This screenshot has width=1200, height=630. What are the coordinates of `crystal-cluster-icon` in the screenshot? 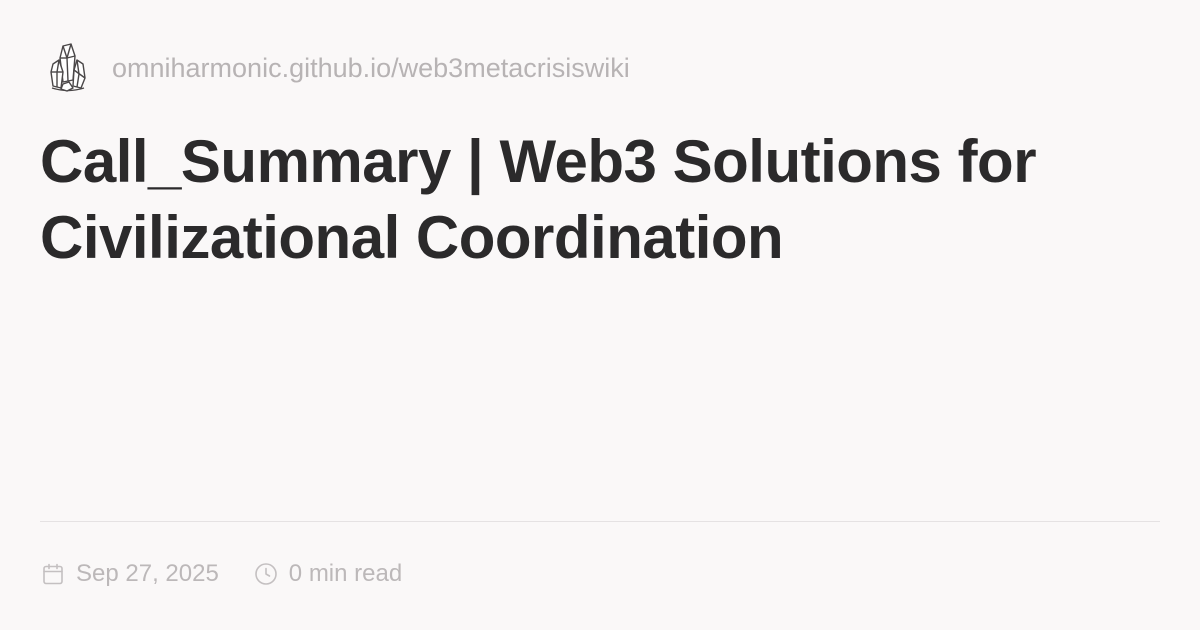 It's located at (68, 68).